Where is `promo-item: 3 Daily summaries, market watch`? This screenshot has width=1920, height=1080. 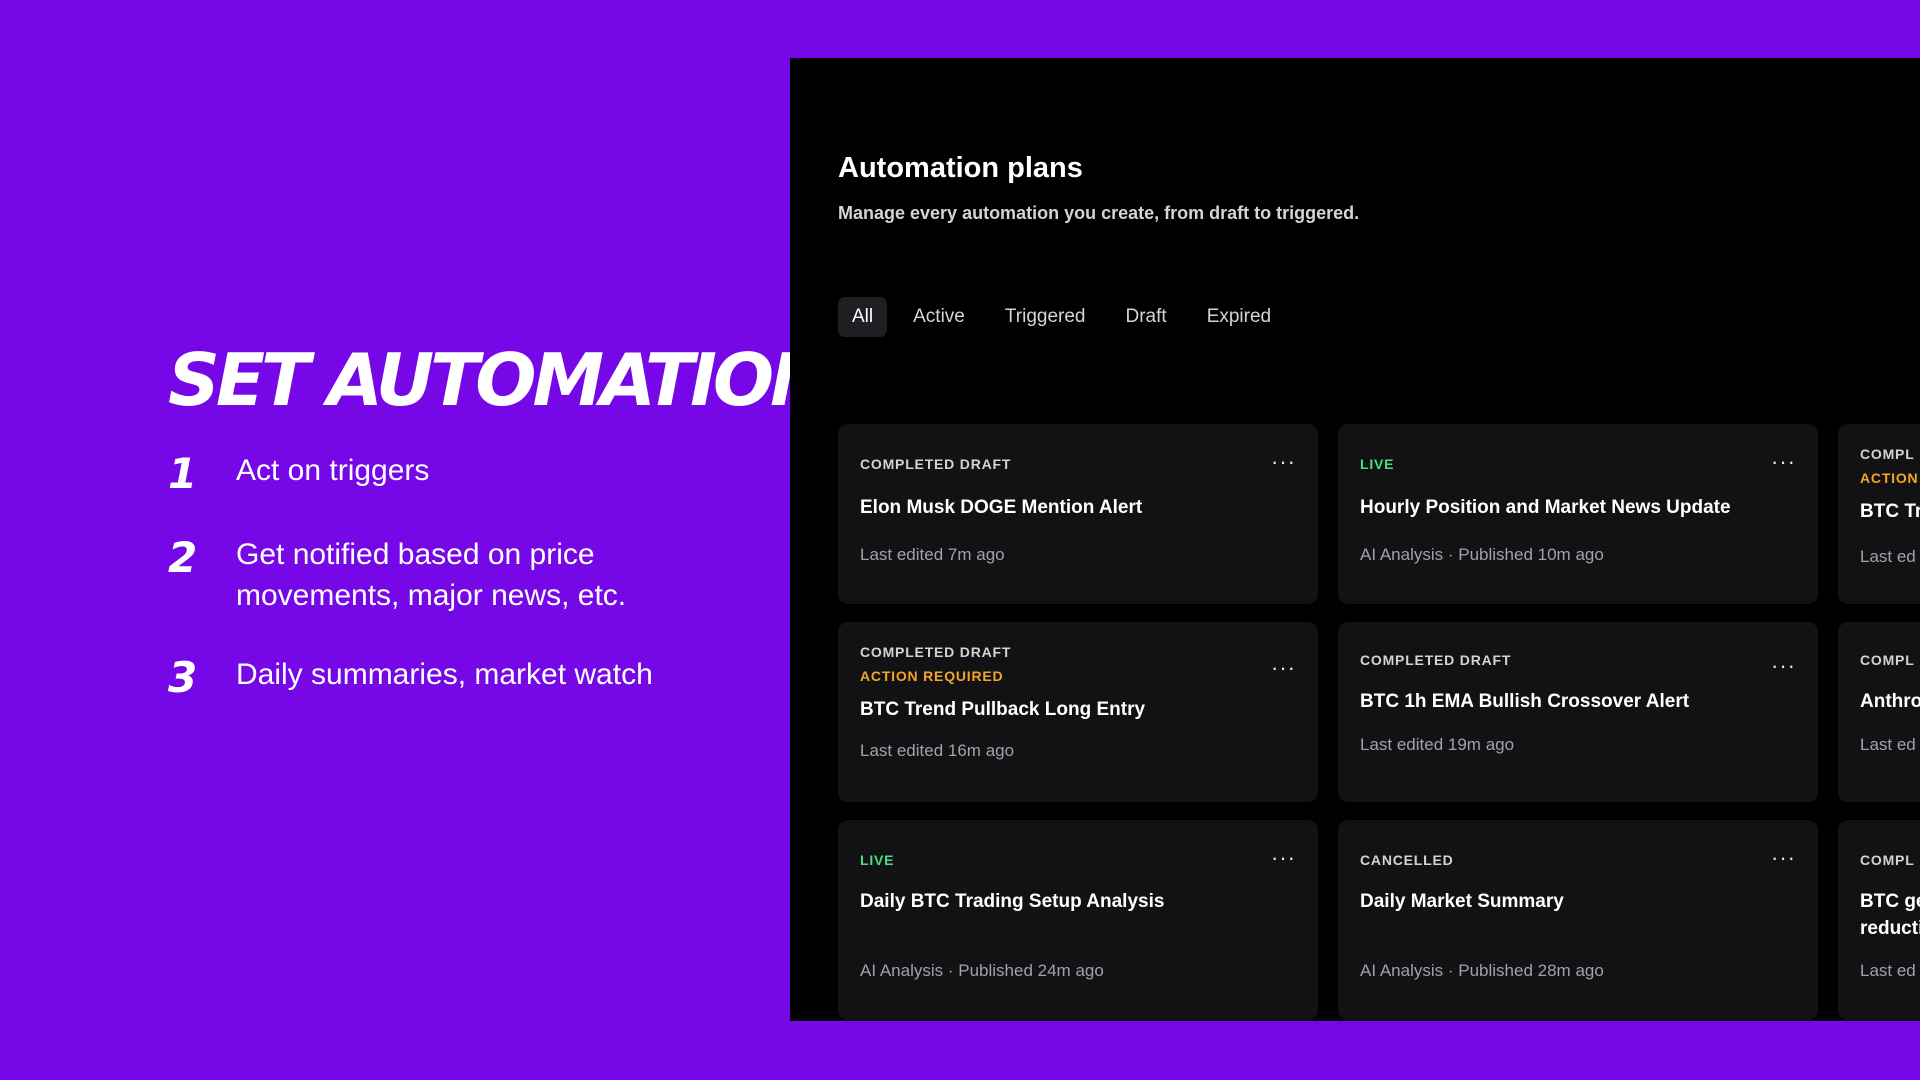 promo-item: 3 Daily summaries, market watch is located at coordinates (468, 677).